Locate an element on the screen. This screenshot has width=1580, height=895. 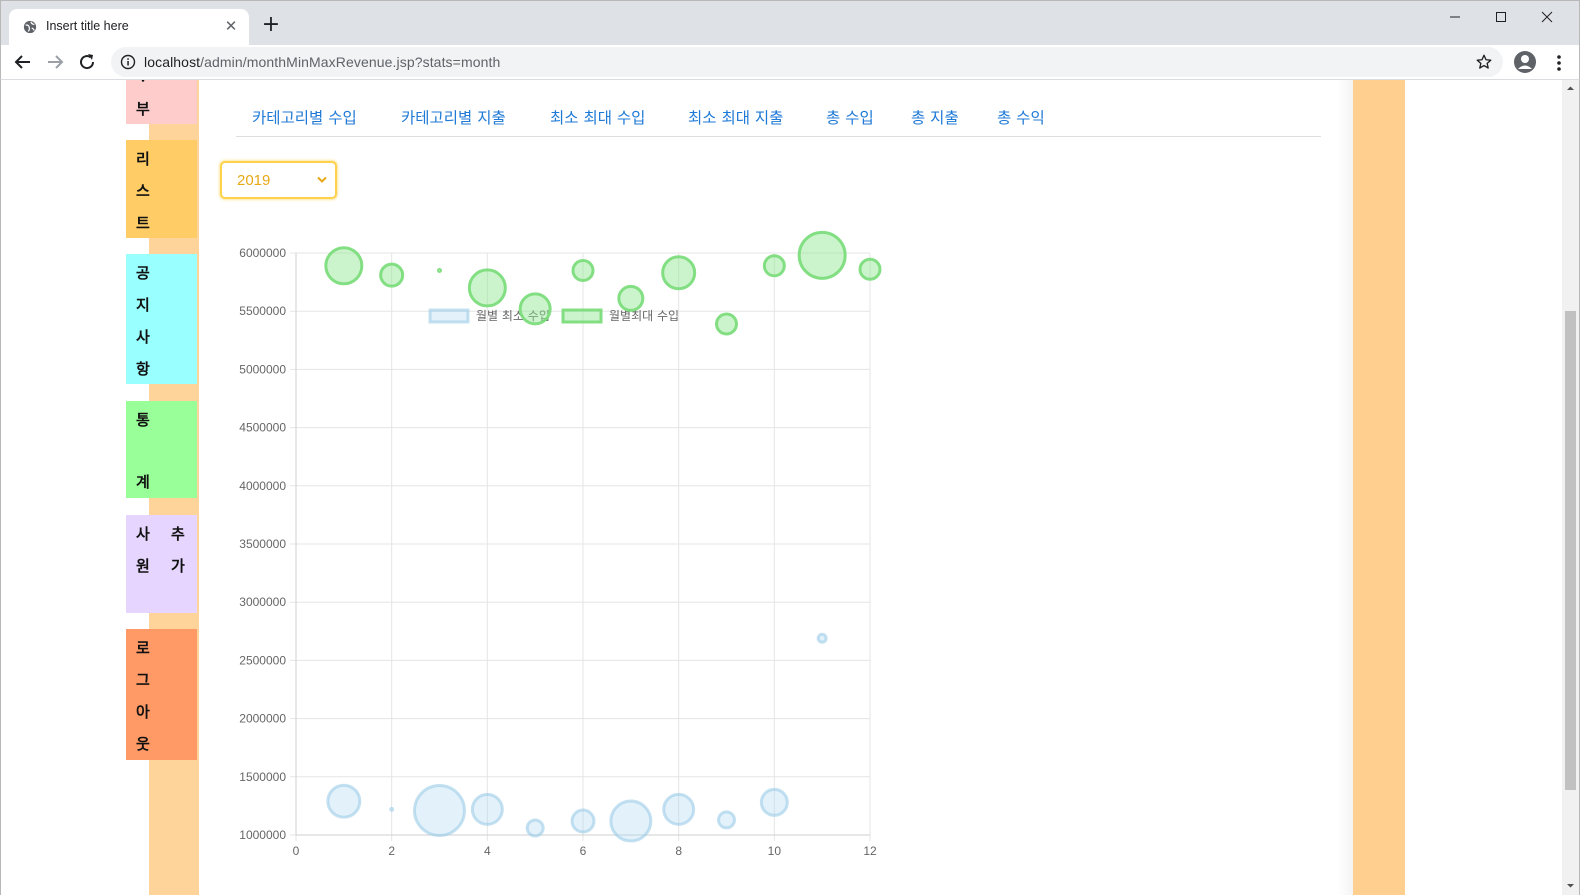
scrollbar-thumb is located at coordinates (1570, 550).